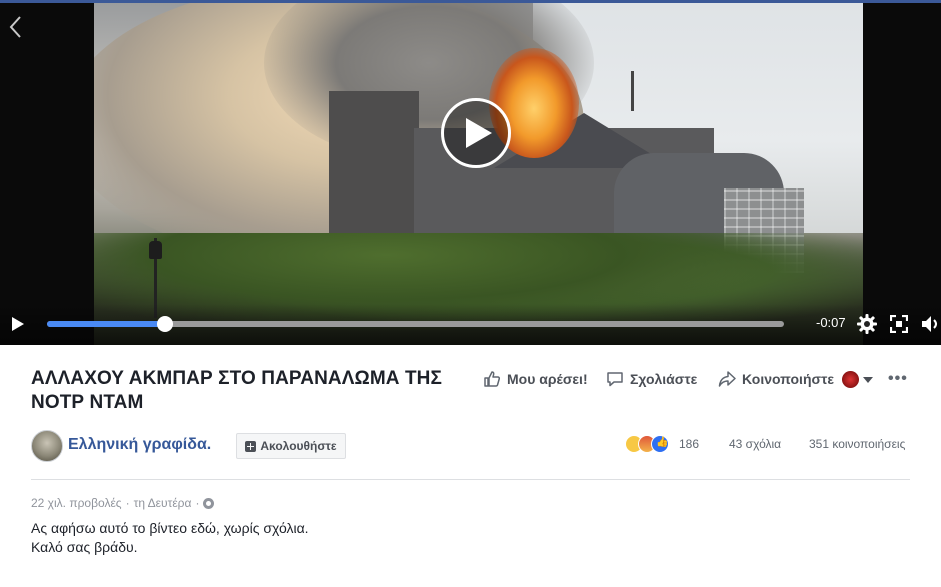  Describe the element at coordinates (298, 446) in the screenshot. I see `follow-label: Ακολουθήστε` at that location.